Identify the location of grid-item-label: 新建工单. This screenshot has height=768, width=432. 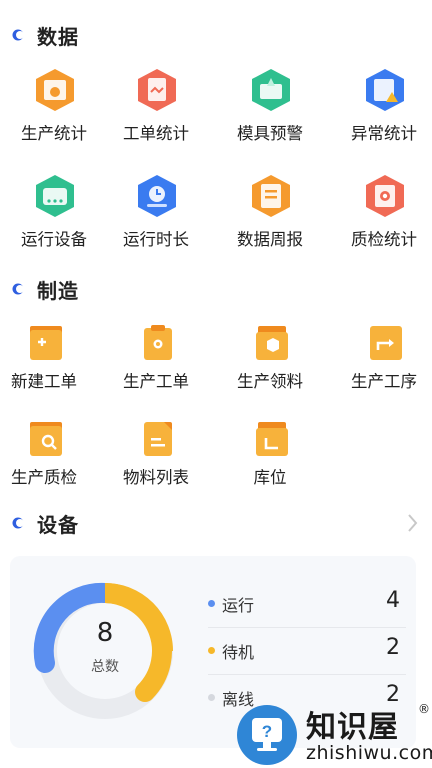
(44, 381).